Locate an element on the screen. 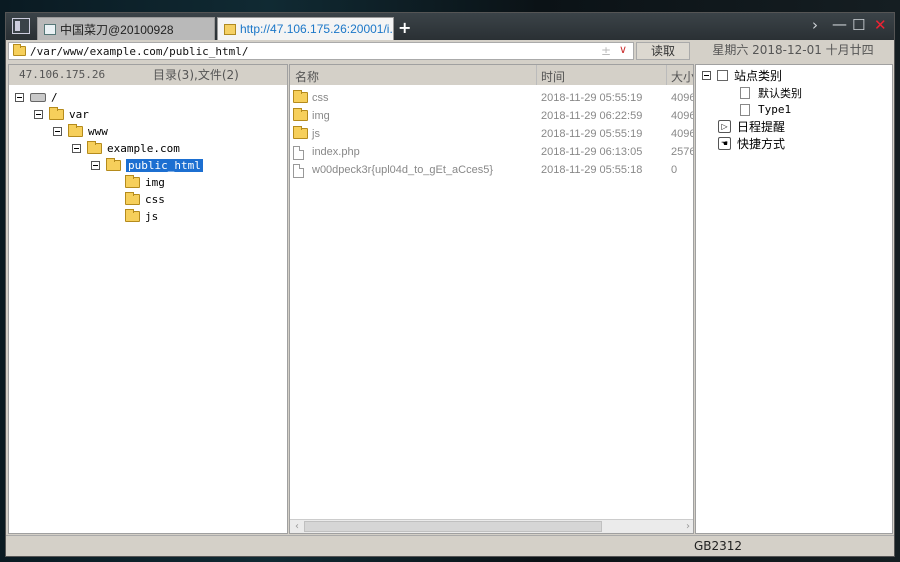 This screenshot has width=900, height=562. path-text: /var/www/example.com/public_html/ is located at coordinates (139, 51).